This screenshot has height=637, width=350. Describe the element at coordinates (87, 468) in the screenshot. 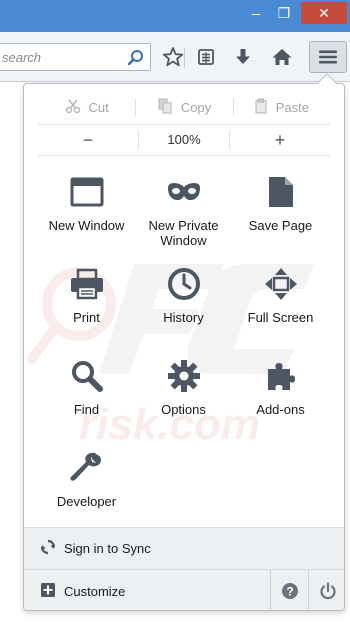

I see `wrench-icon` at that location.